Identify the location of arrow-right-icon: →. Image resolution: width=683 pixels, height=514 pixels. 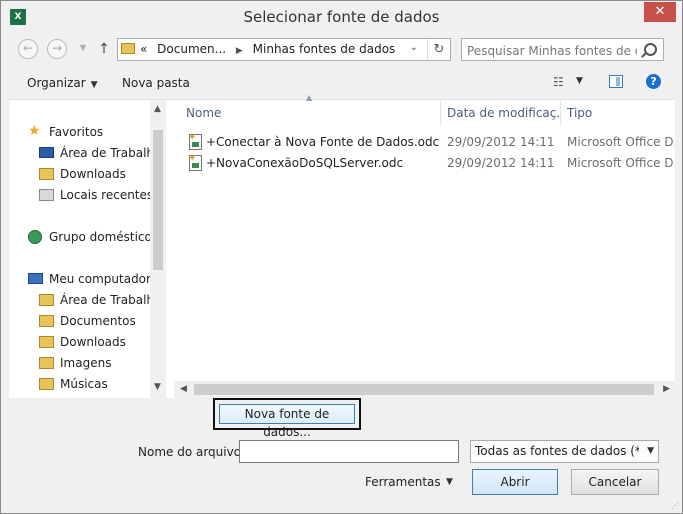
(57, 48).